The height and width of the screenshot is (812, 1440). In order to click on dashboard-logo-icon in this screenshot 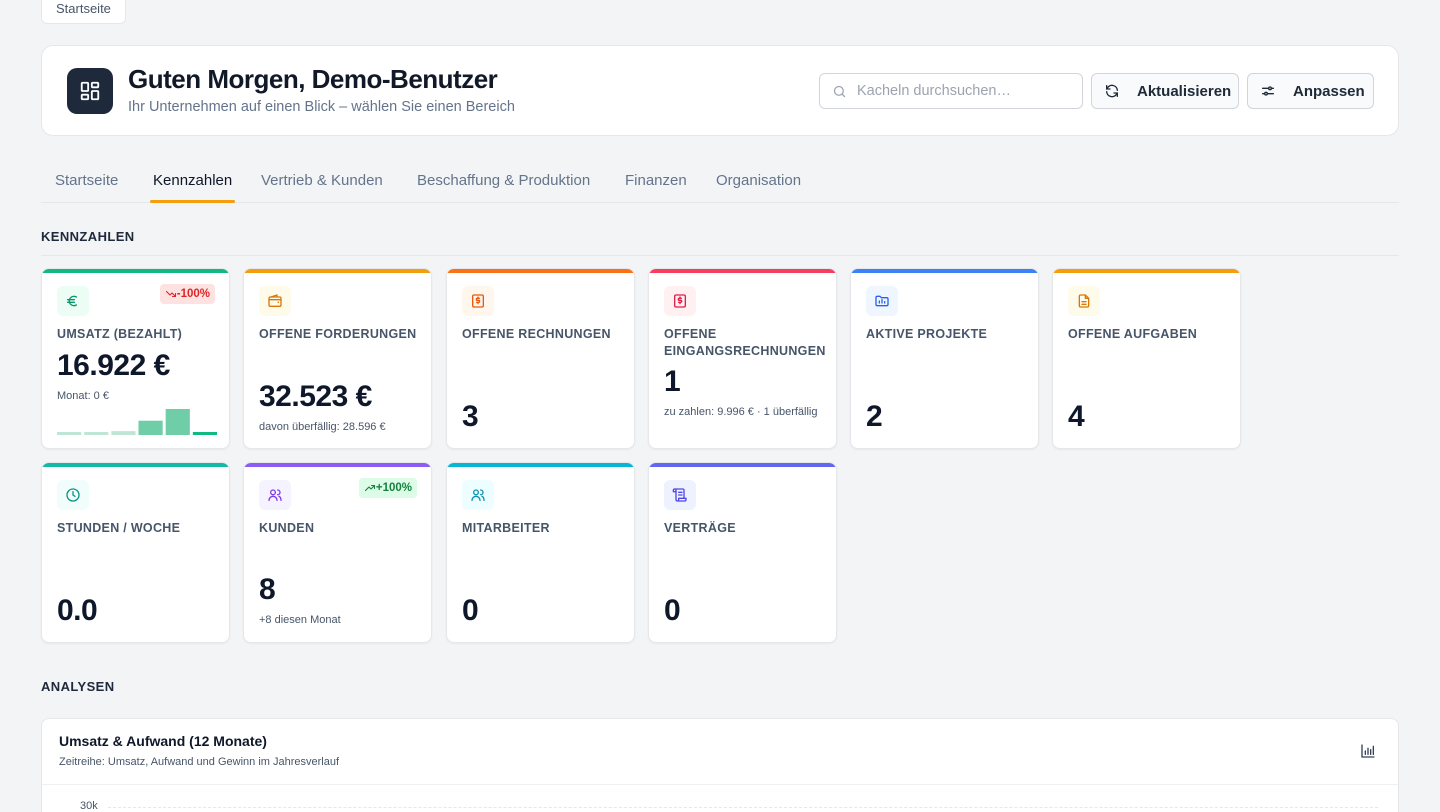, I will do `click(90, 91)`.